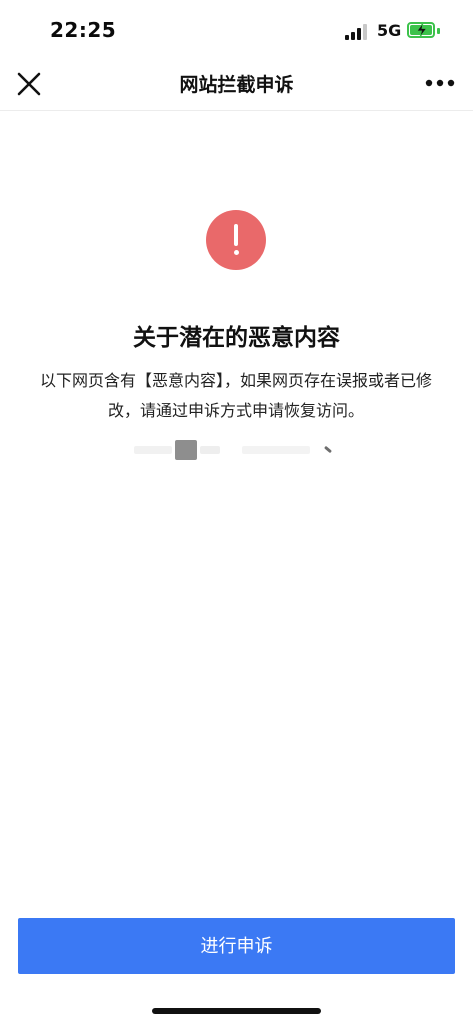 This screenshot has width=473, height=1024. I want to click on appeal-button: 进行申诉, so click(236, 946).